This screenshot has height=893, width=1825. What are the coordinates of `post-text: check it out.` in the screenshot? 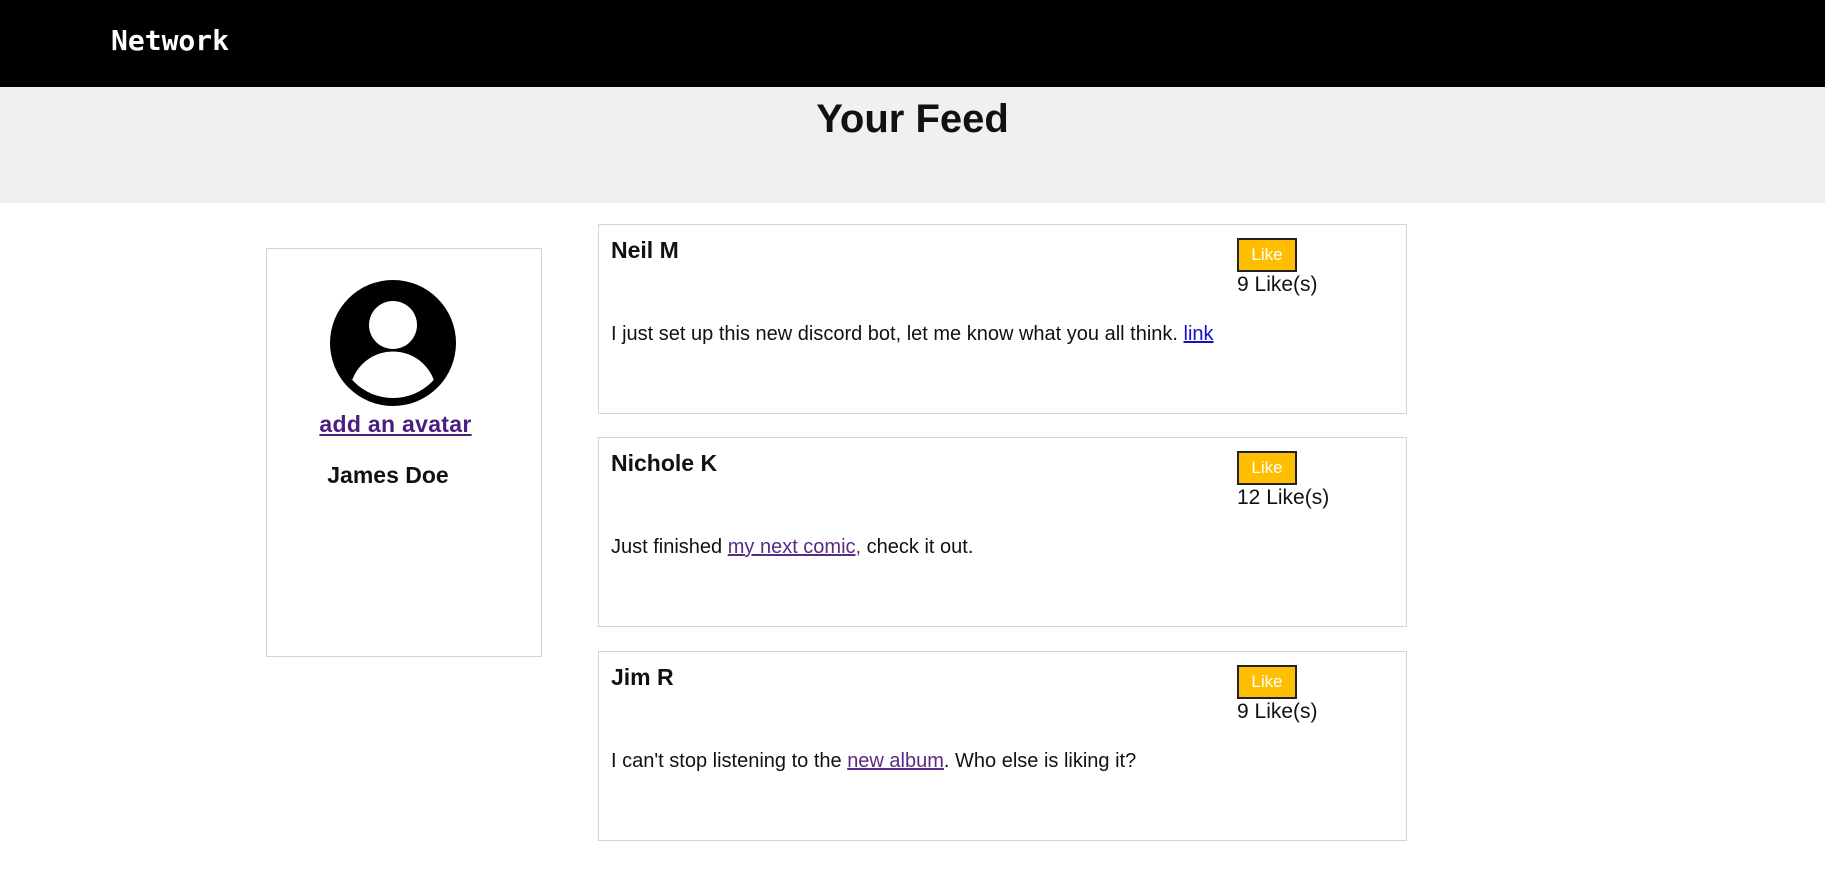 It's located at (917, 547).